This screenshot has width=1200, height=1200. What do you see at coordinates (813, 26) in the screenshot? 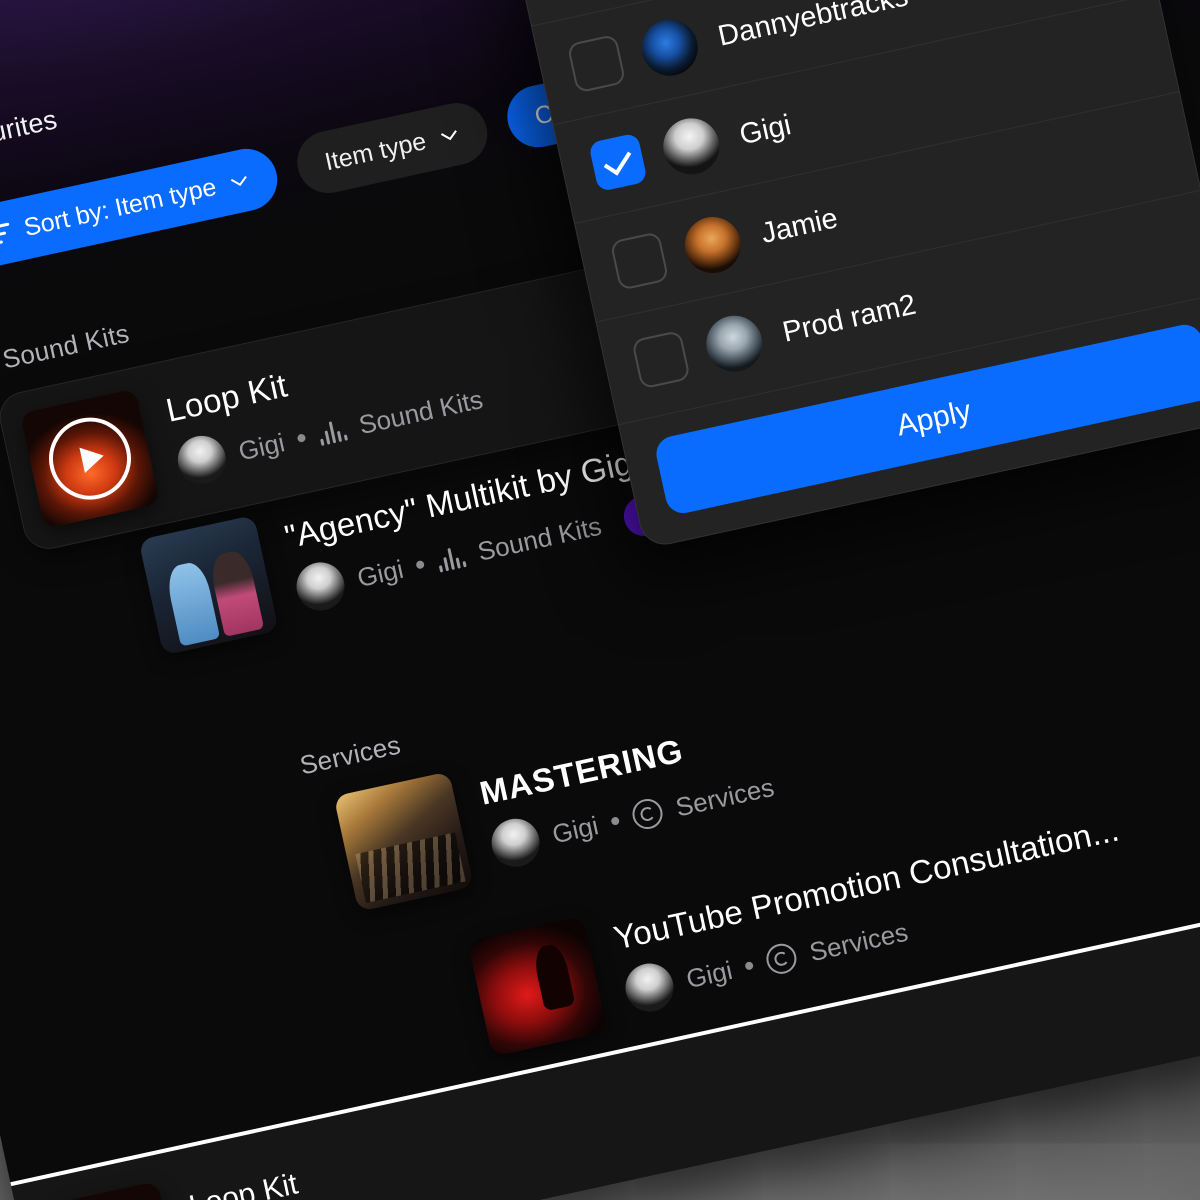
I see `creator-name: Dannyebtracks` at bounding box center [813, 26].